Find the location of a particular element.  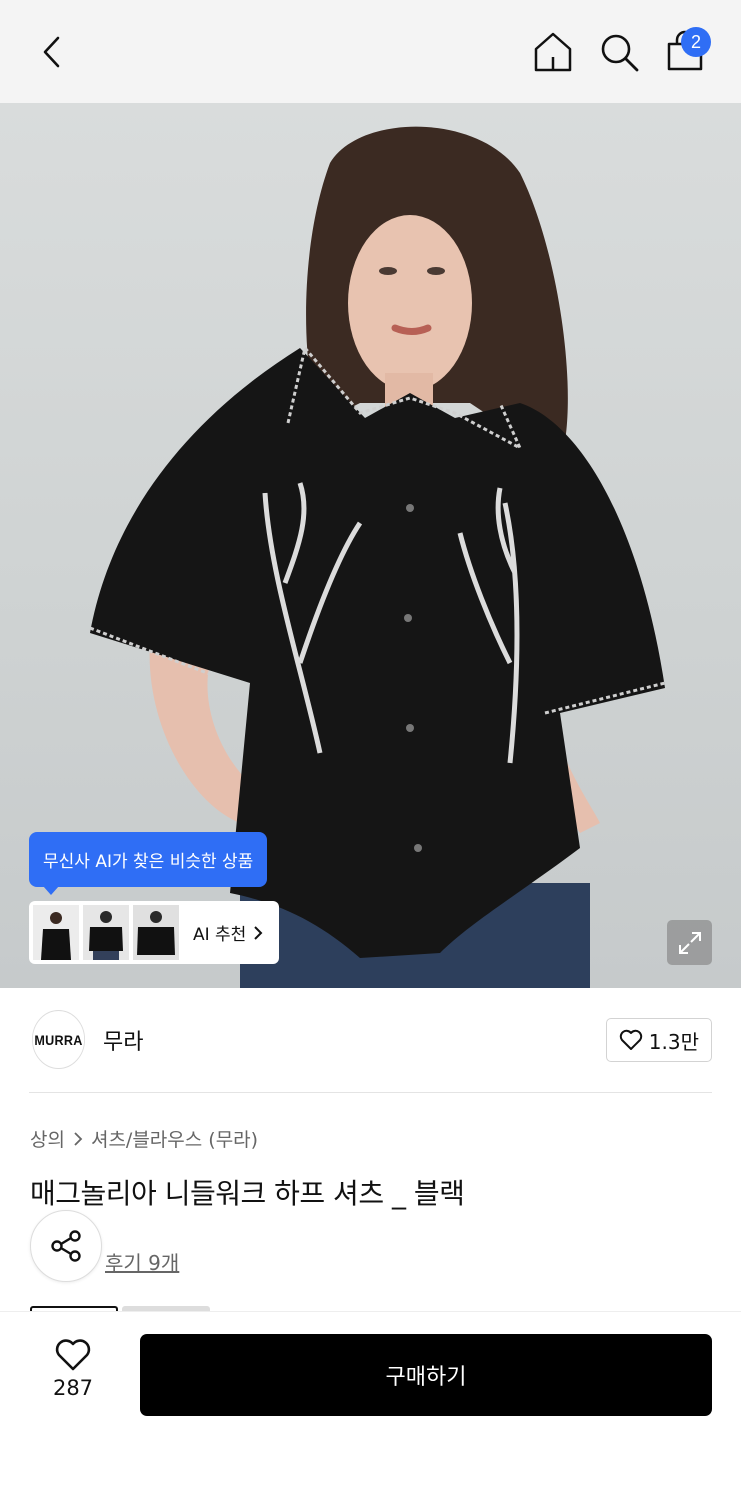

breadcrumb-subcategory: 셔츠/블라우스 (무라) is located at coordinates (174, 1138).